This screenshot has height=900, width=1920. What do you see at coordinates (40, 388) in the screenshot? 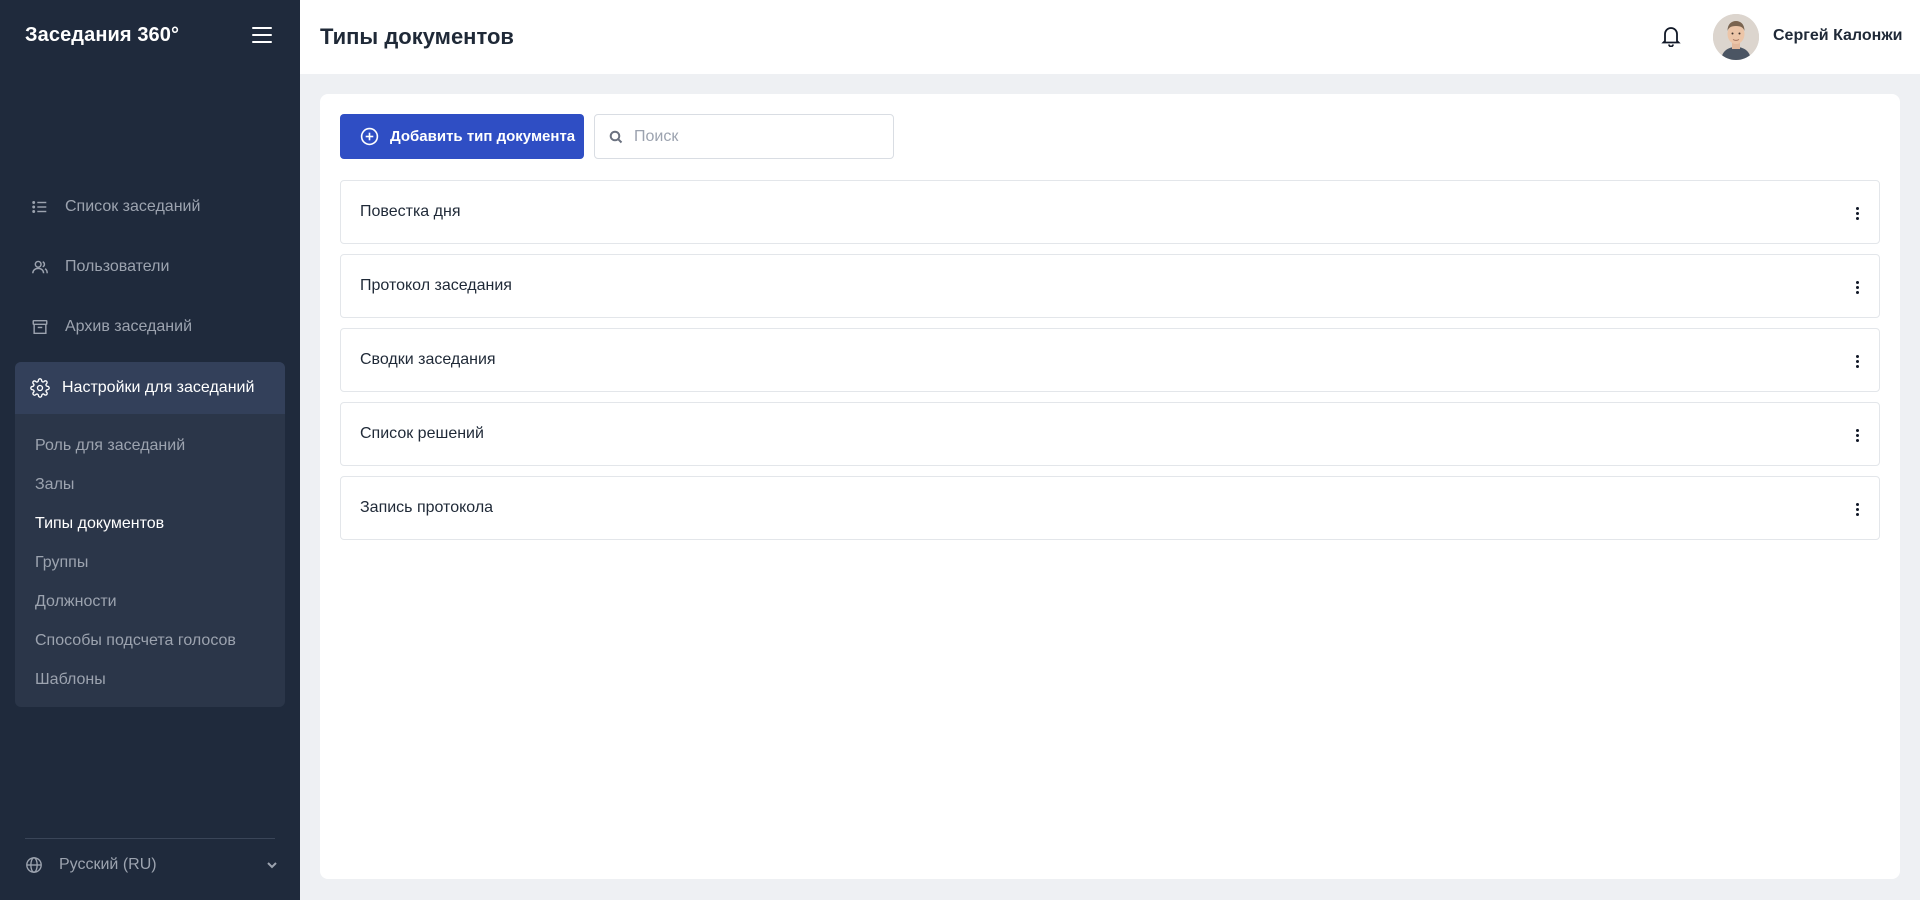
I see `gear-icon` at bounding box center [40, 388].